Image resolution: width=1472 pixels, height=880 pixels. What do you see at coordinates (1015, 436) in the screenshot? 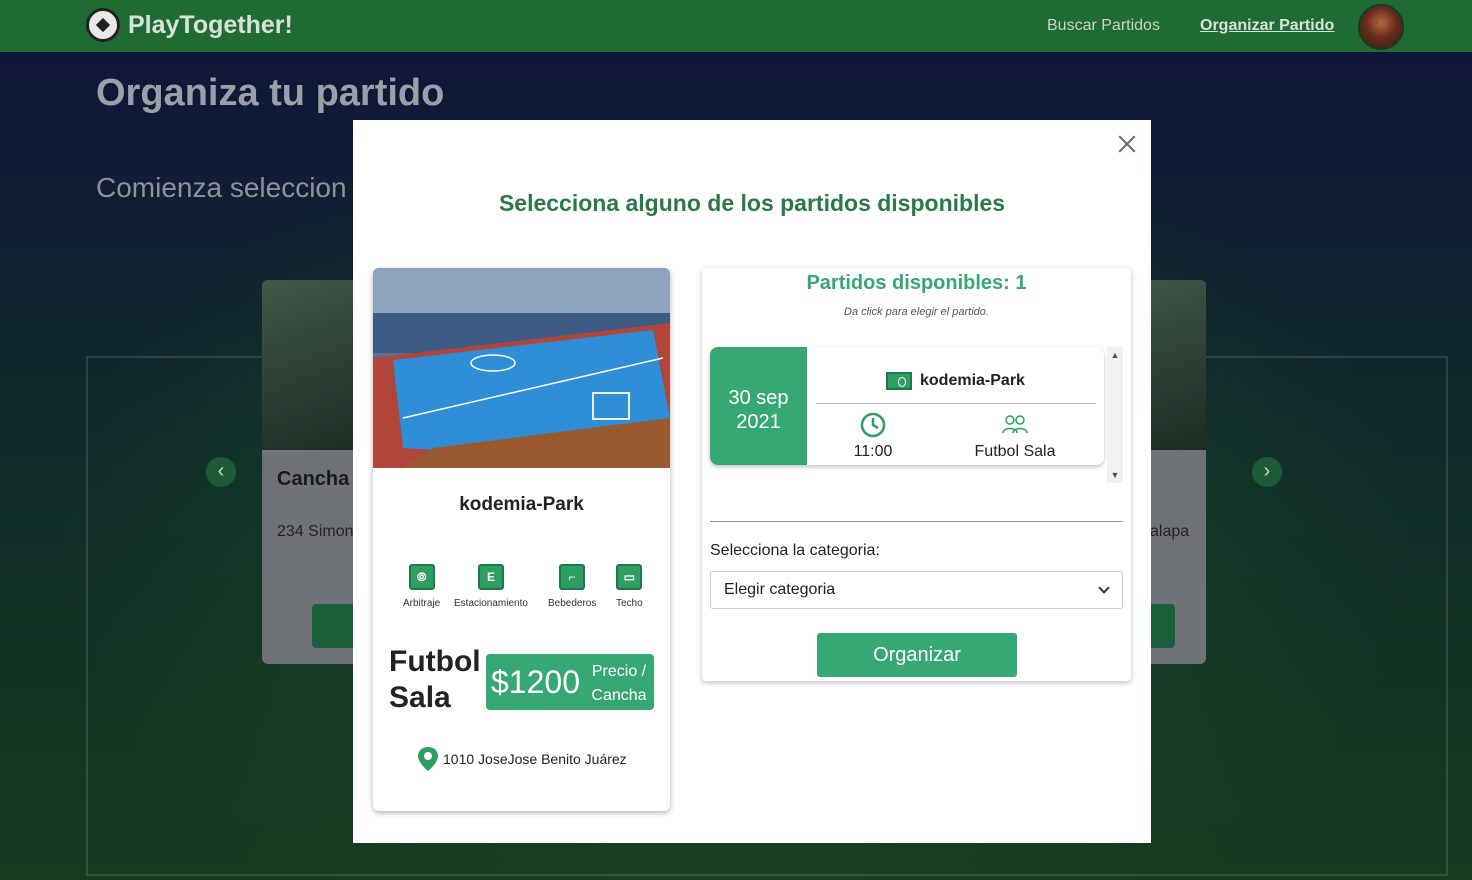
I see `match-type: Futbol Sala` at bounding box center [1015, 436].